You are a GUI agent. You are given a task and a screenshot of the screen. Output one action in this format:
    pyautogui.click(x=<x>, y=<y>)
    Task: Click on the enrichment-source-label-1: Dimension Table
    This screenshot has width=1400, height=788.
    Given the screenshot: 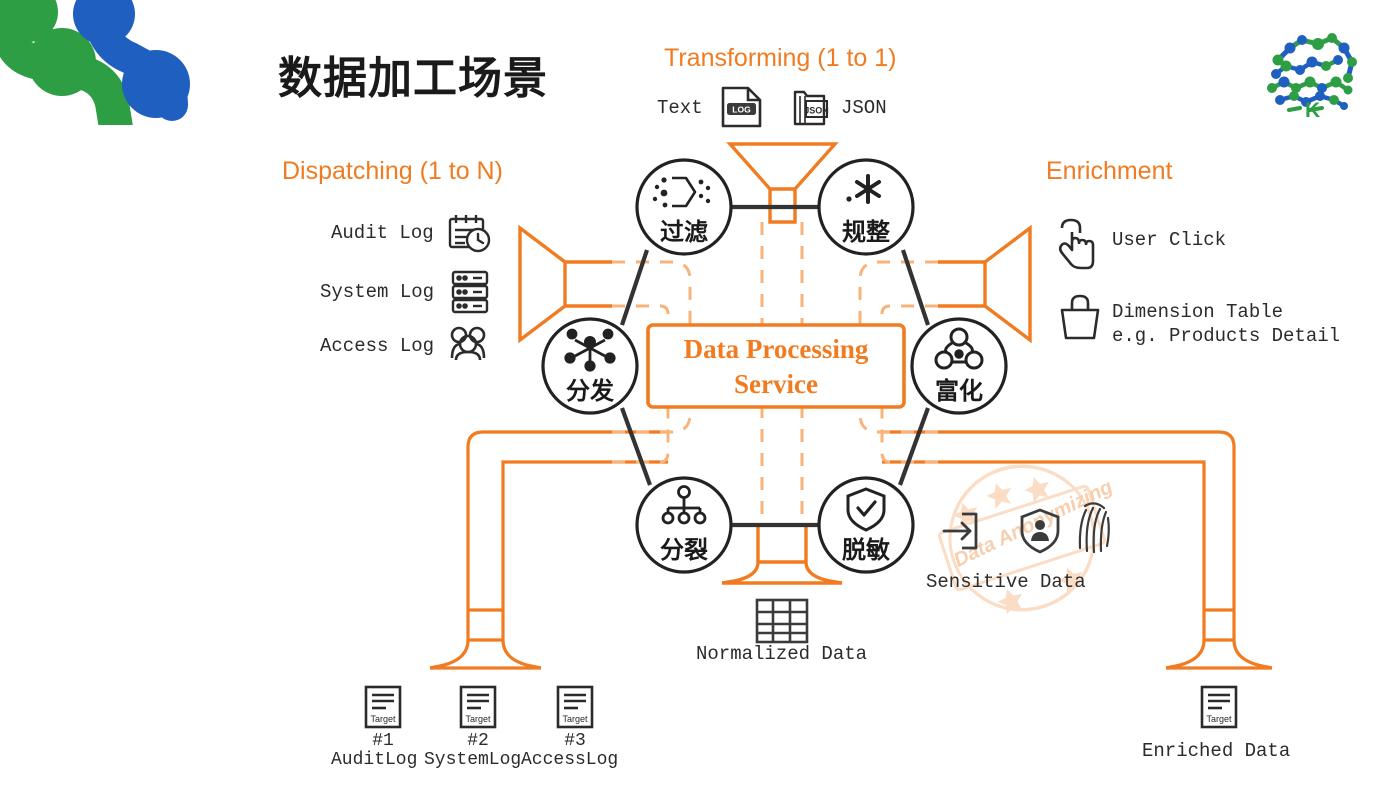 What is the action you would take?
    pyautogui.click(x=1198, y=312)
    